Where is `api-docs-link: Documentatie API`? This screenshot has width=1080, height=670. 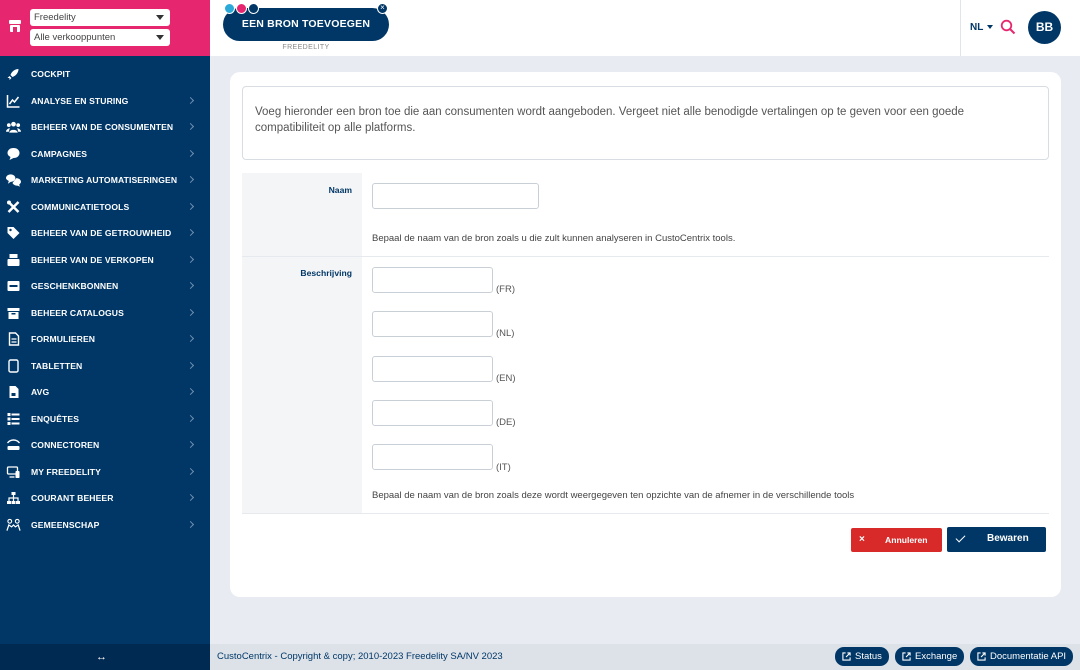 api-docs-link: Documentatie API is located at coordinates (1021, 656).